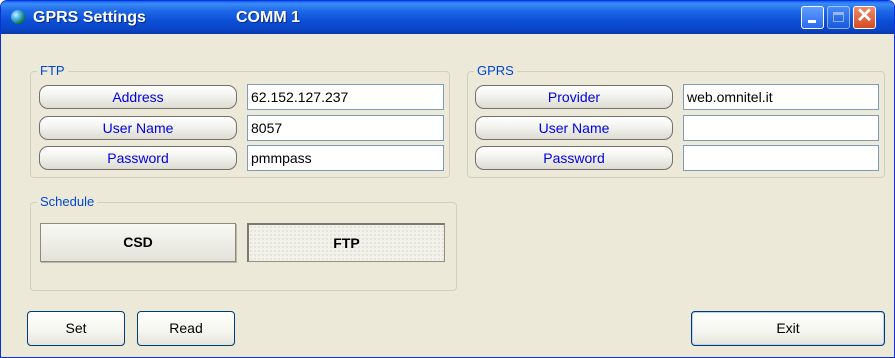 The image size is (895, 358). I want to click on title-bar: GPRS Settings COMM 1 ✕, so click(447, 17).